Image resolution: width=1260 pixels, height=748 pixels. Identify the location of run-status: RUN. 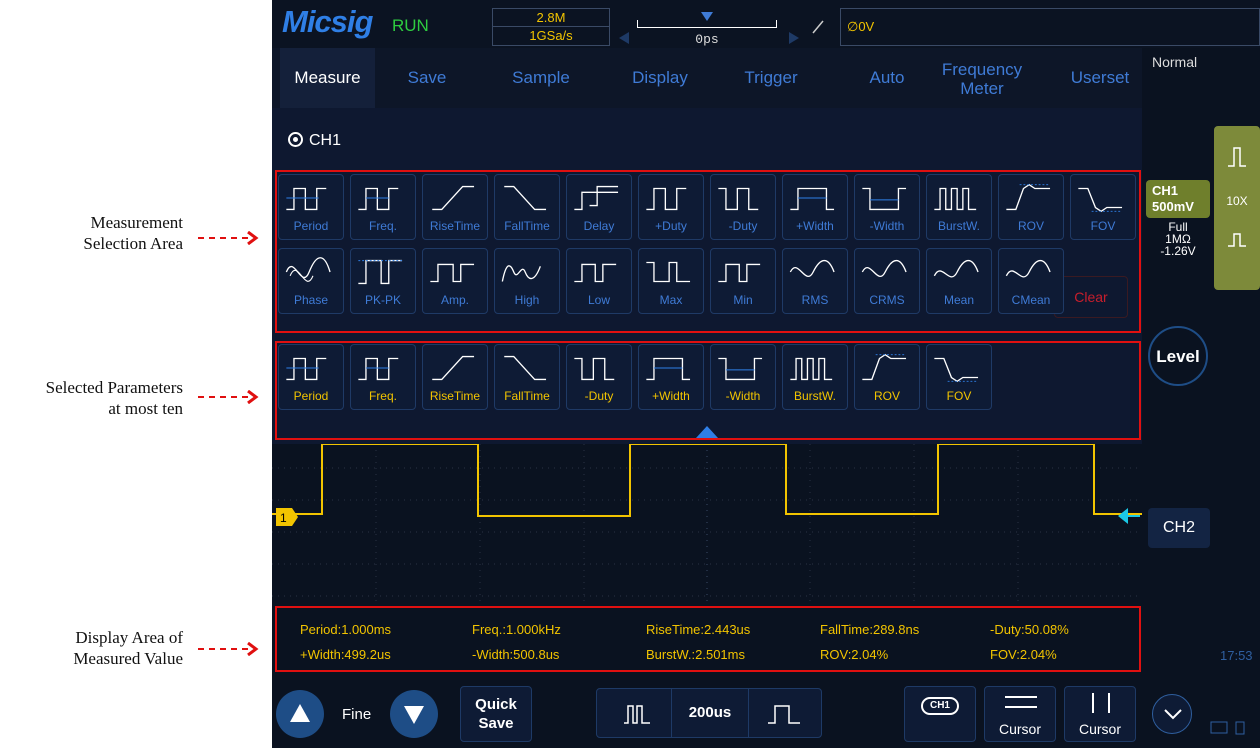
(410, 26).